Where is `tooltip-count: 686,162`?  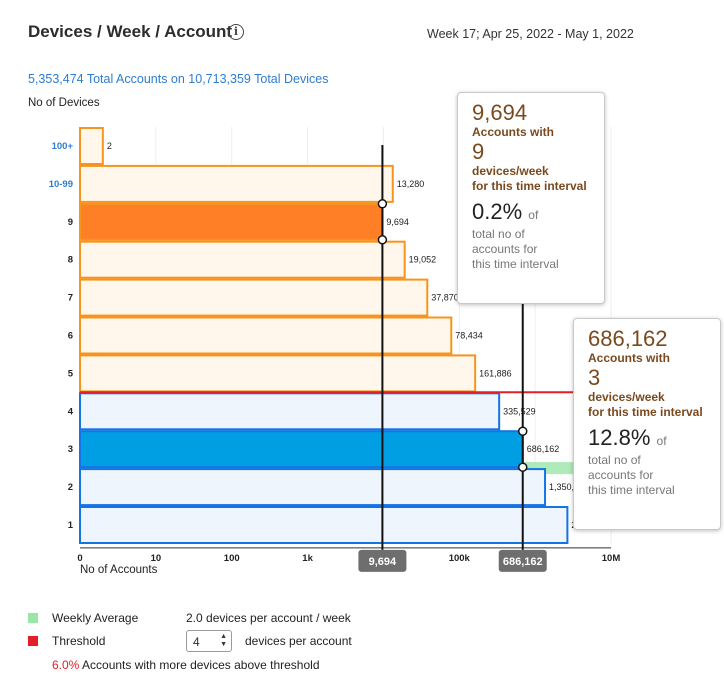
tooltip-count: 686,162 is located at coordinates (628, 338).